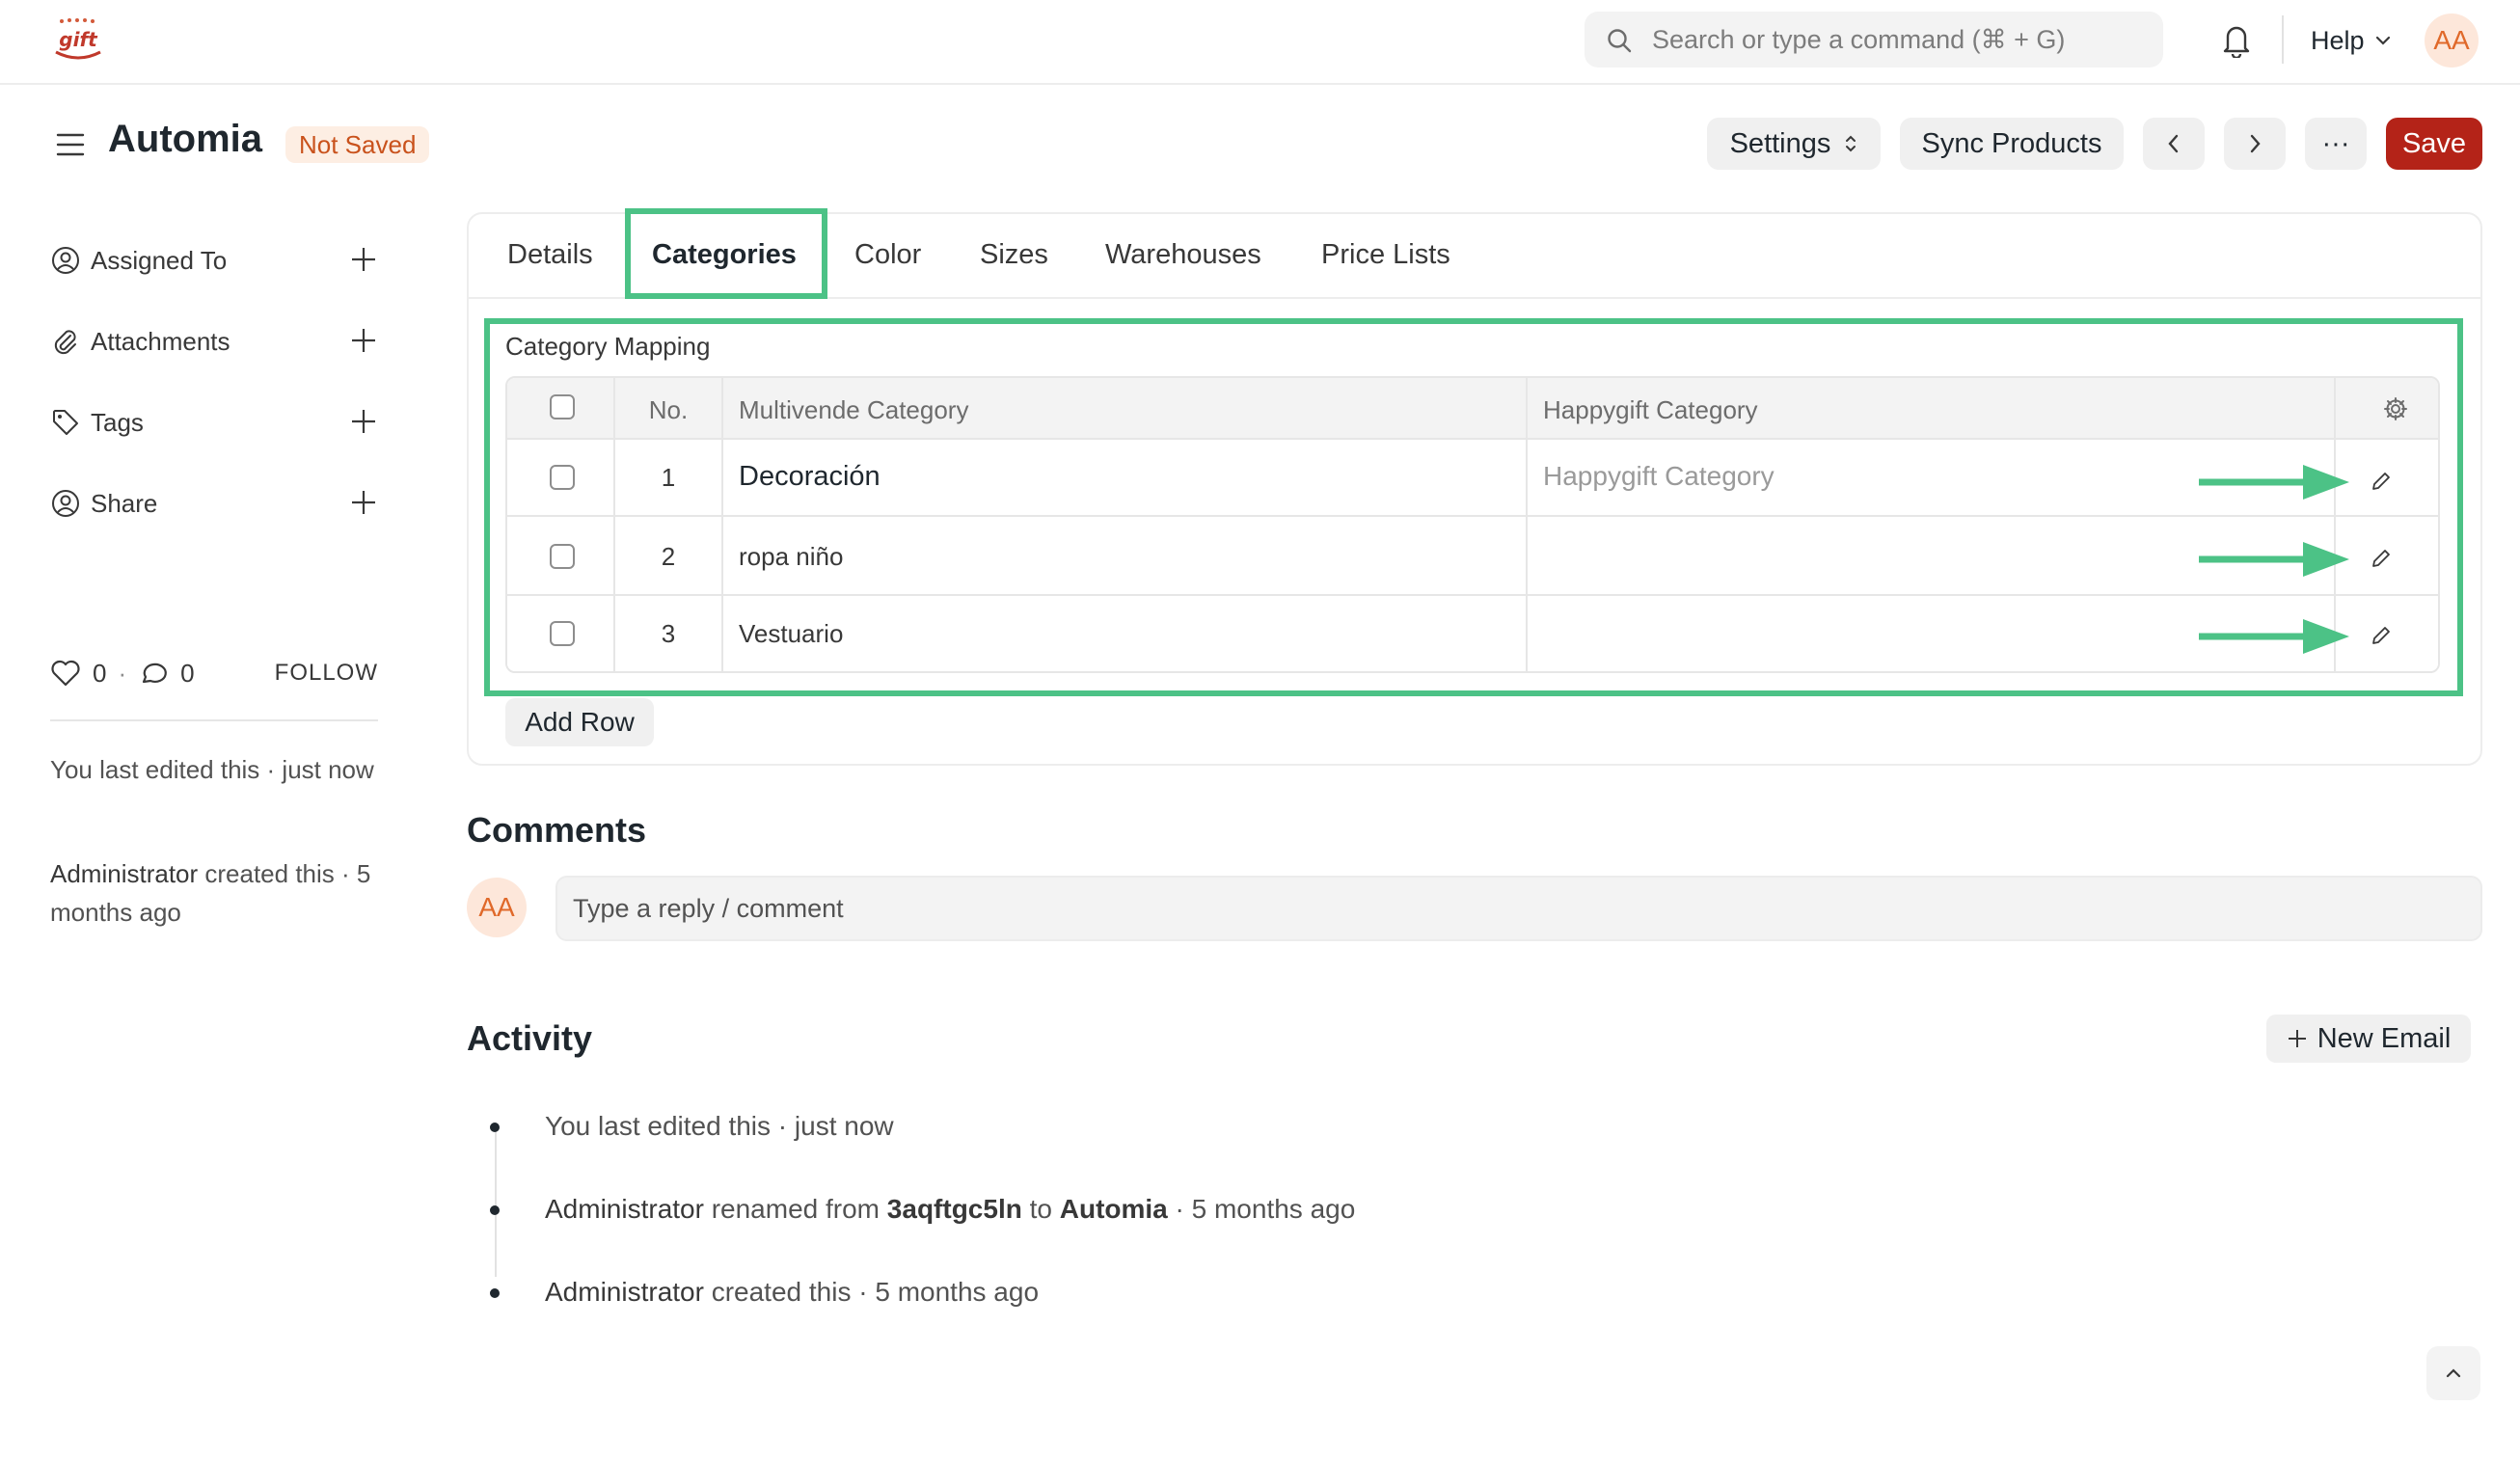  What do you see at coordinates (212, 769) in the screenshot?
I see `last-edited-text: You last edited this · just now` at bounding box center [212, 769].